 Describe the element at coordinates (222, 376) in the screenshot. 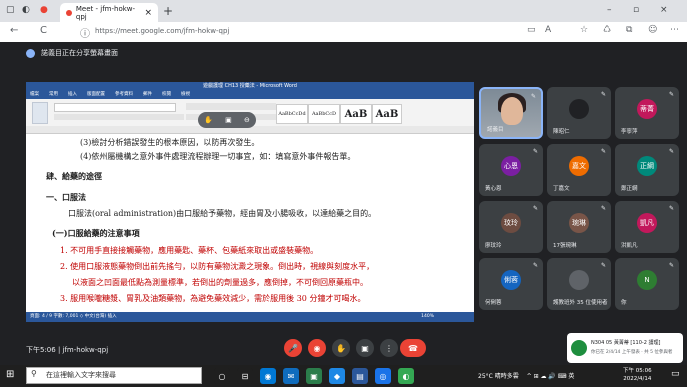

I see `task-view-icon: ○` at that location.